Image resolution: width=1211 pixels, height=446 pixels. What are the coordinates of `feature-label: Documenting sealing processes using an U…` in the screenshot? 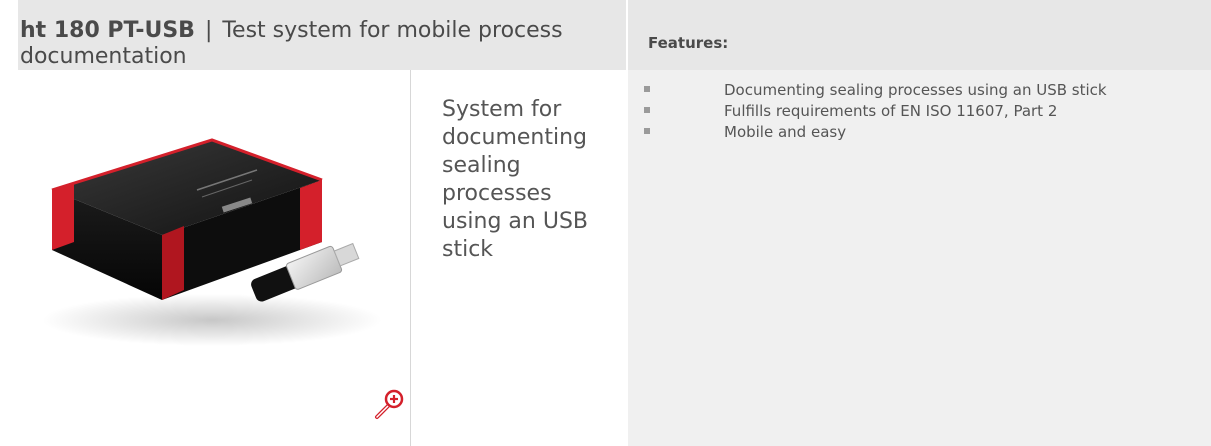 It's located at (915, 90).